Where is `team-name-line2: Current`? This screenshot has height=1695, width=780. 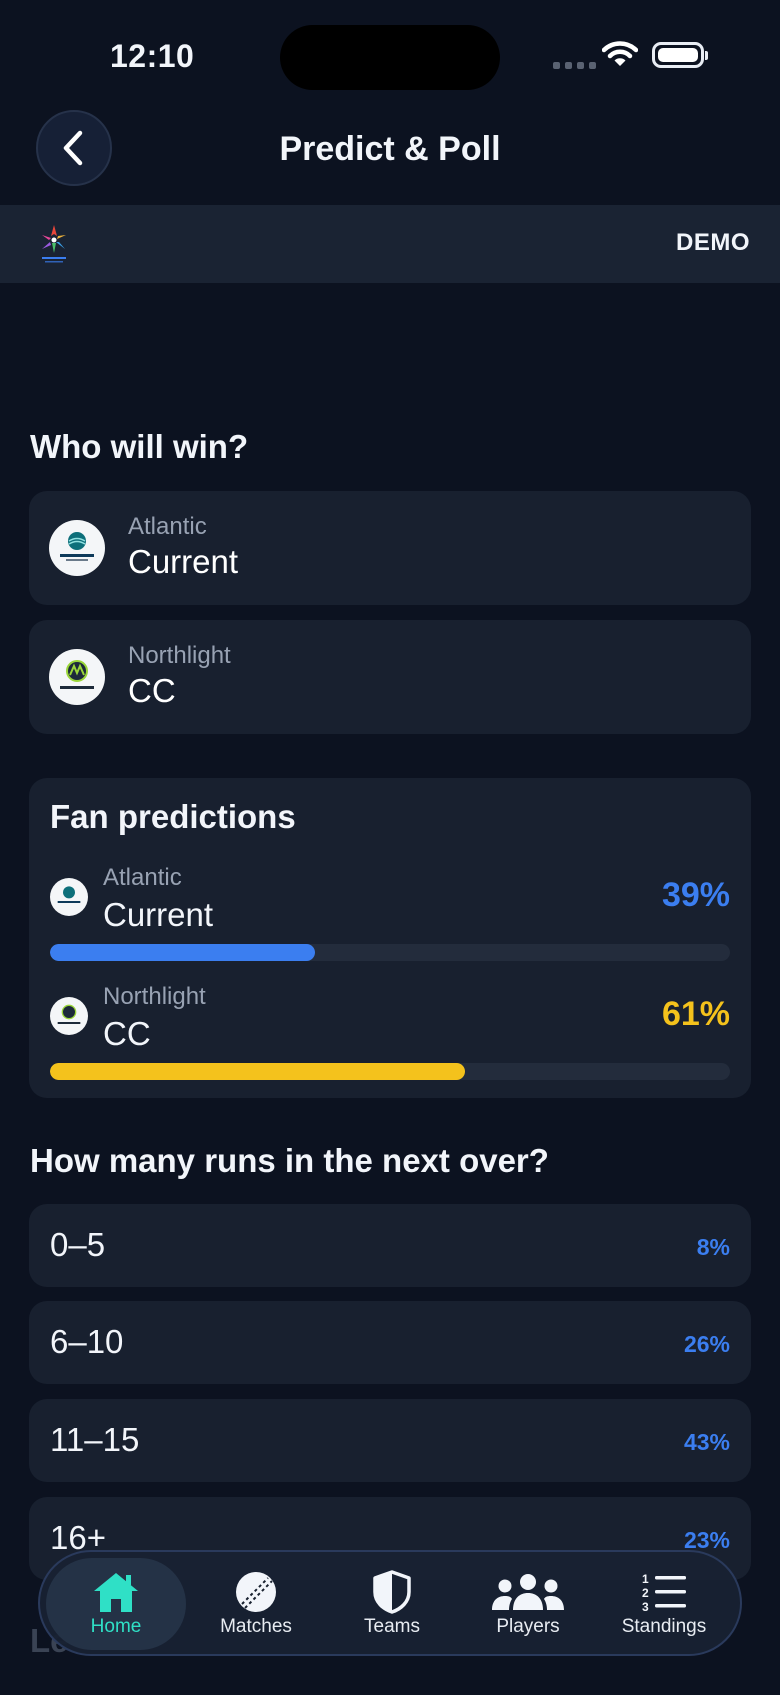 team-name-line2: Current is located at coordinates (183, 561).